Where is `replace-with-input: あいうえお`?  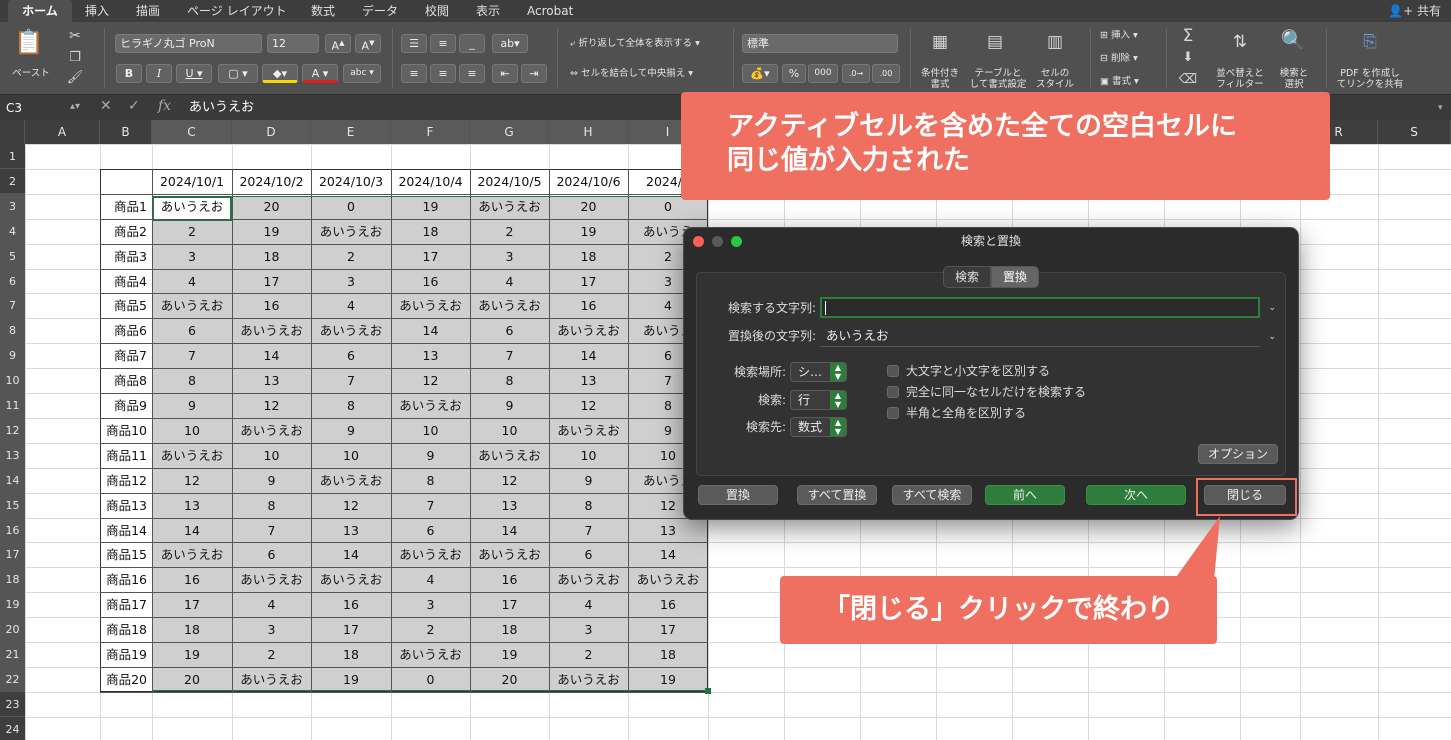
replace-with-input: あいうえお is located at coordinates (1040, 336).